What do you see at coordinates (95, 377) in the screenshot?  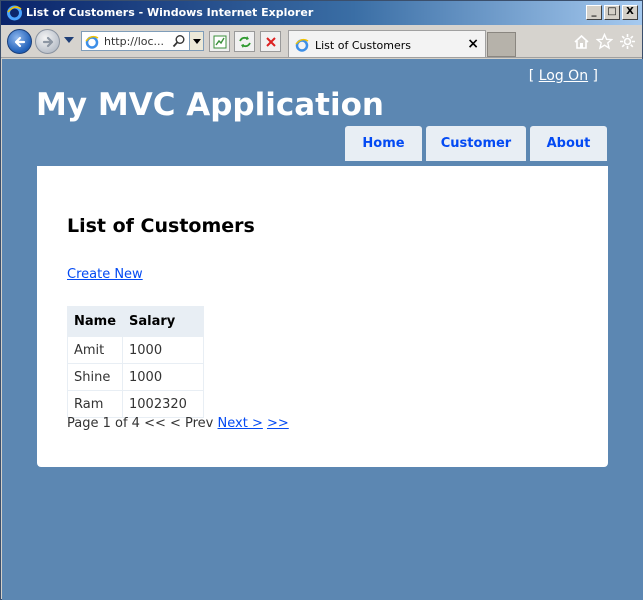 I see `cell-name: Shine` at bounding box center [95, 377].